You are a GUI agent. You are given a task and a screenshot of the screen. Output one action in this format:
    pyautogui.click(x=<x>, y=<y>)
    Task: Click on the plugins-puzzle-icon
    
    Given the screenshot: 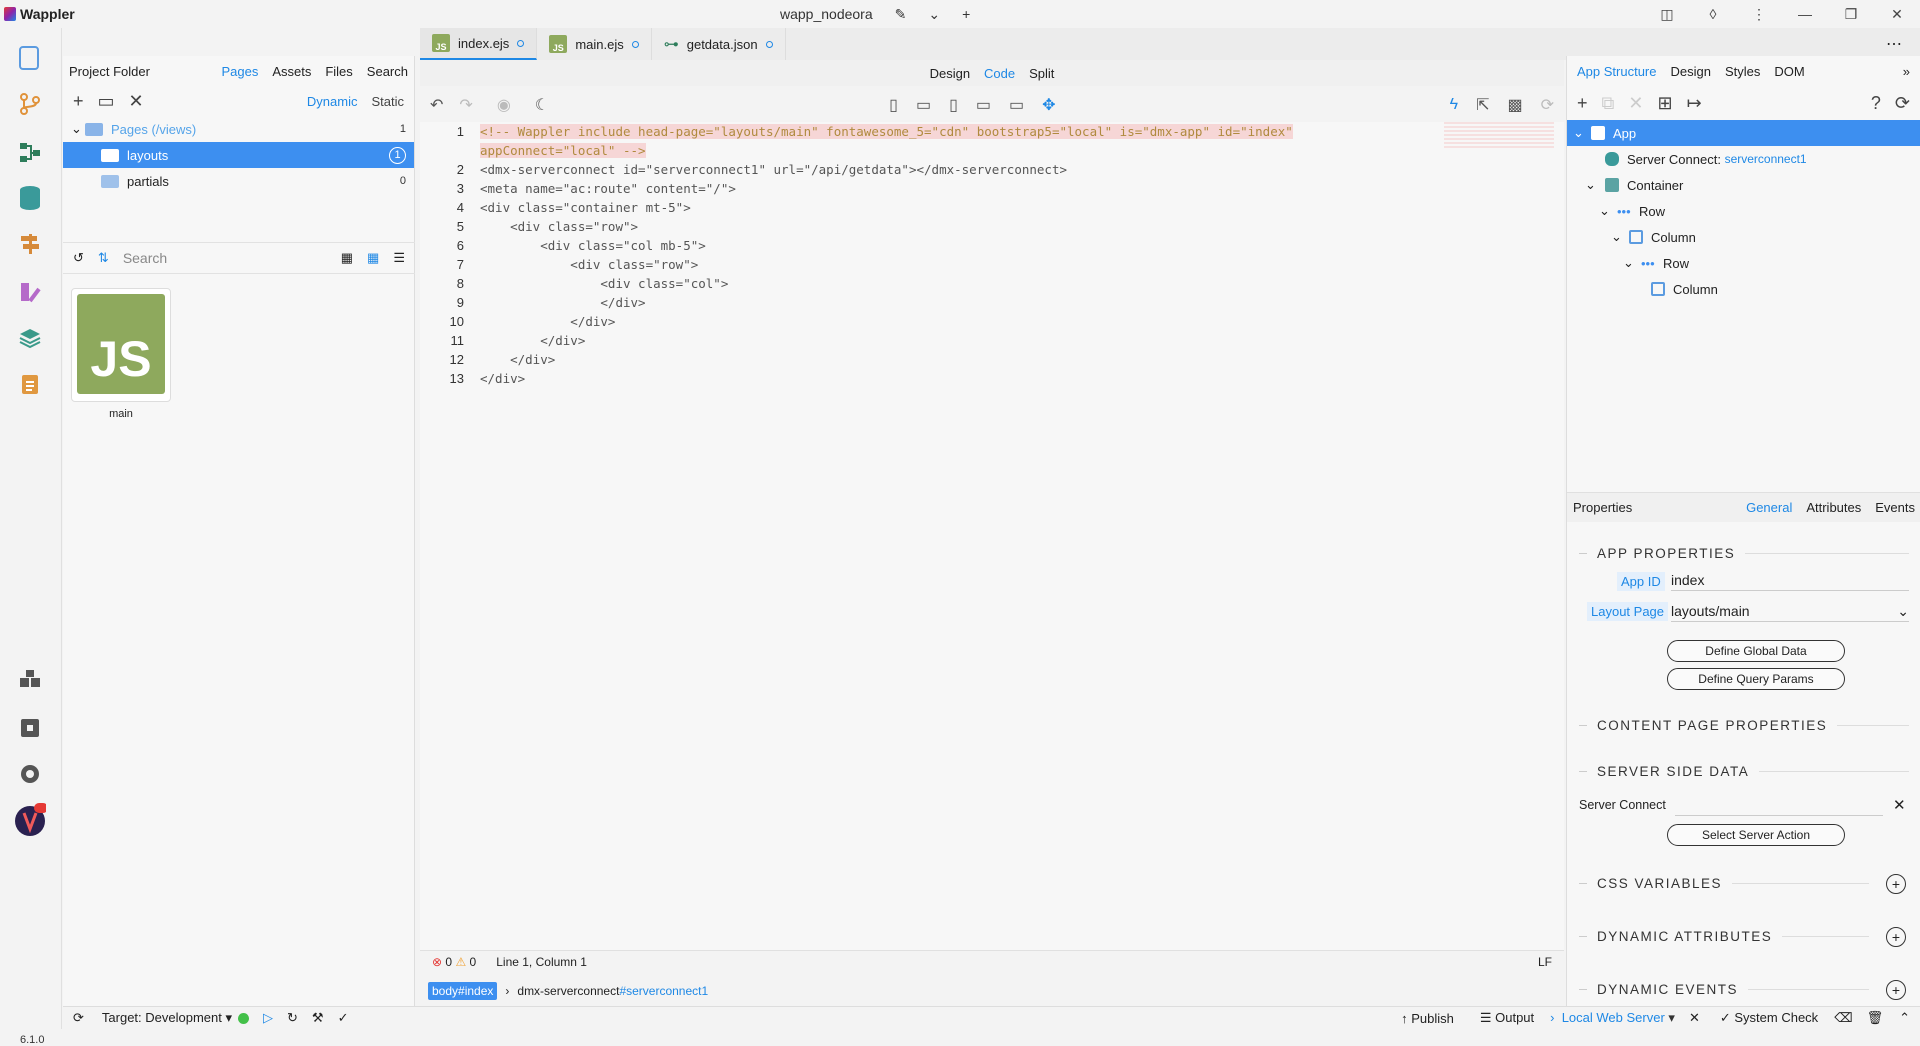 What is the action you would take?
    pyautogui.click(x=30, y=728)
    